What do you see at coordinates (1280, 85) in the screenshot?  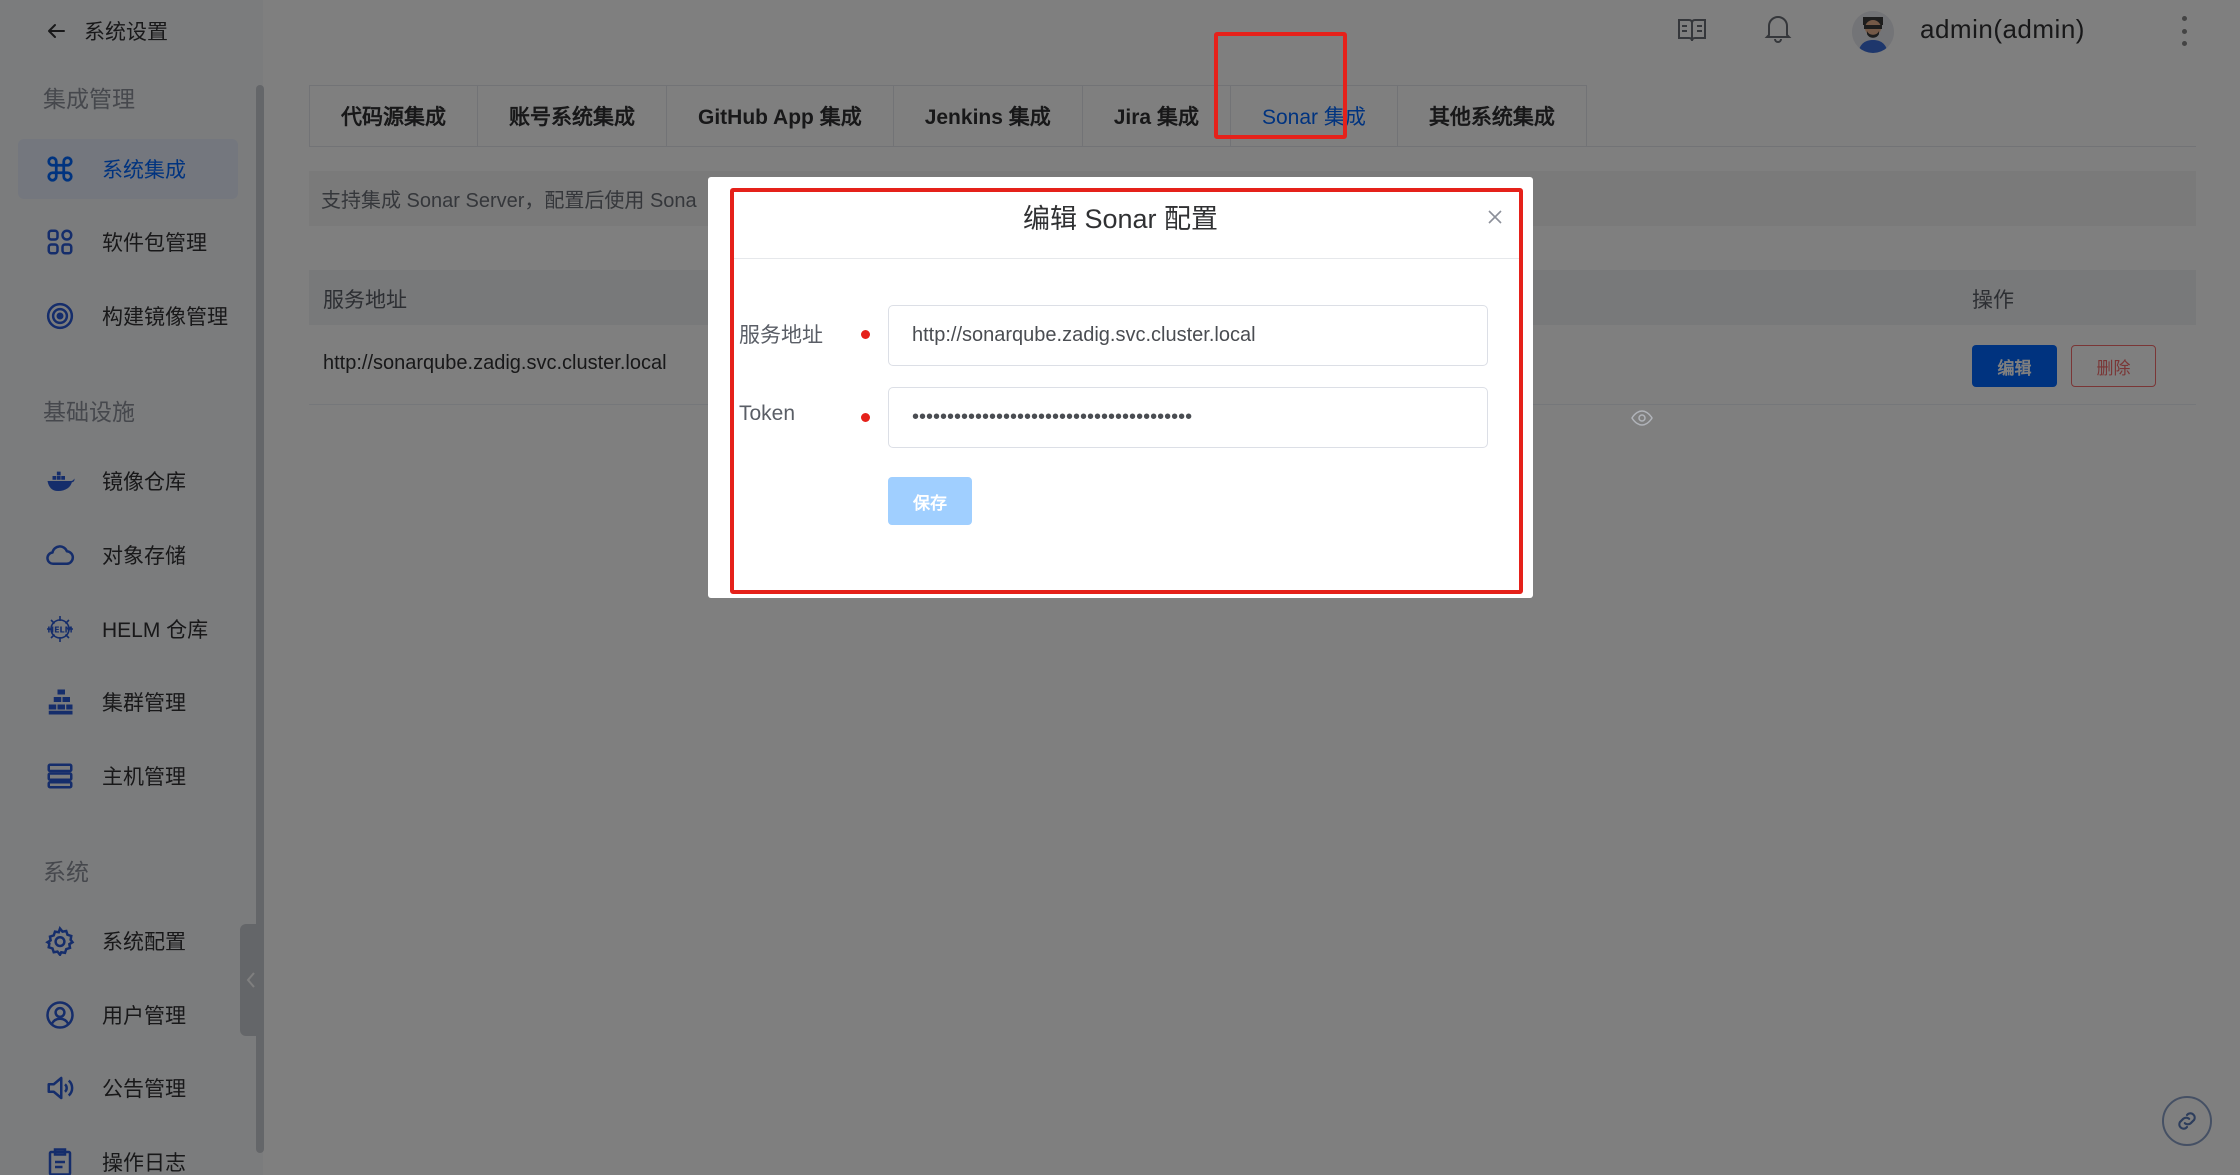 I see `highlight-box-sonar-tab` at bounding box center [1280, 85].